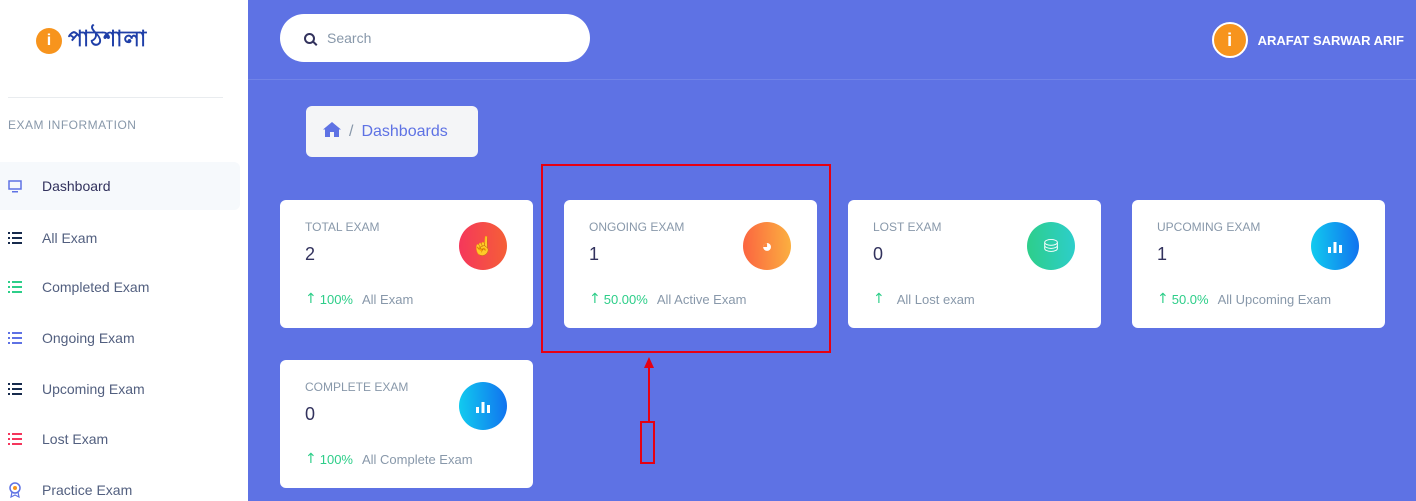 The height and width of the screenshot is (501, 1416). Describe the element at coordinates (974, 264) in the screenshot. I see `stat-card-lost-exam: LOST EXAM 0 ⛁ ↑ All Lost exam` at that location.